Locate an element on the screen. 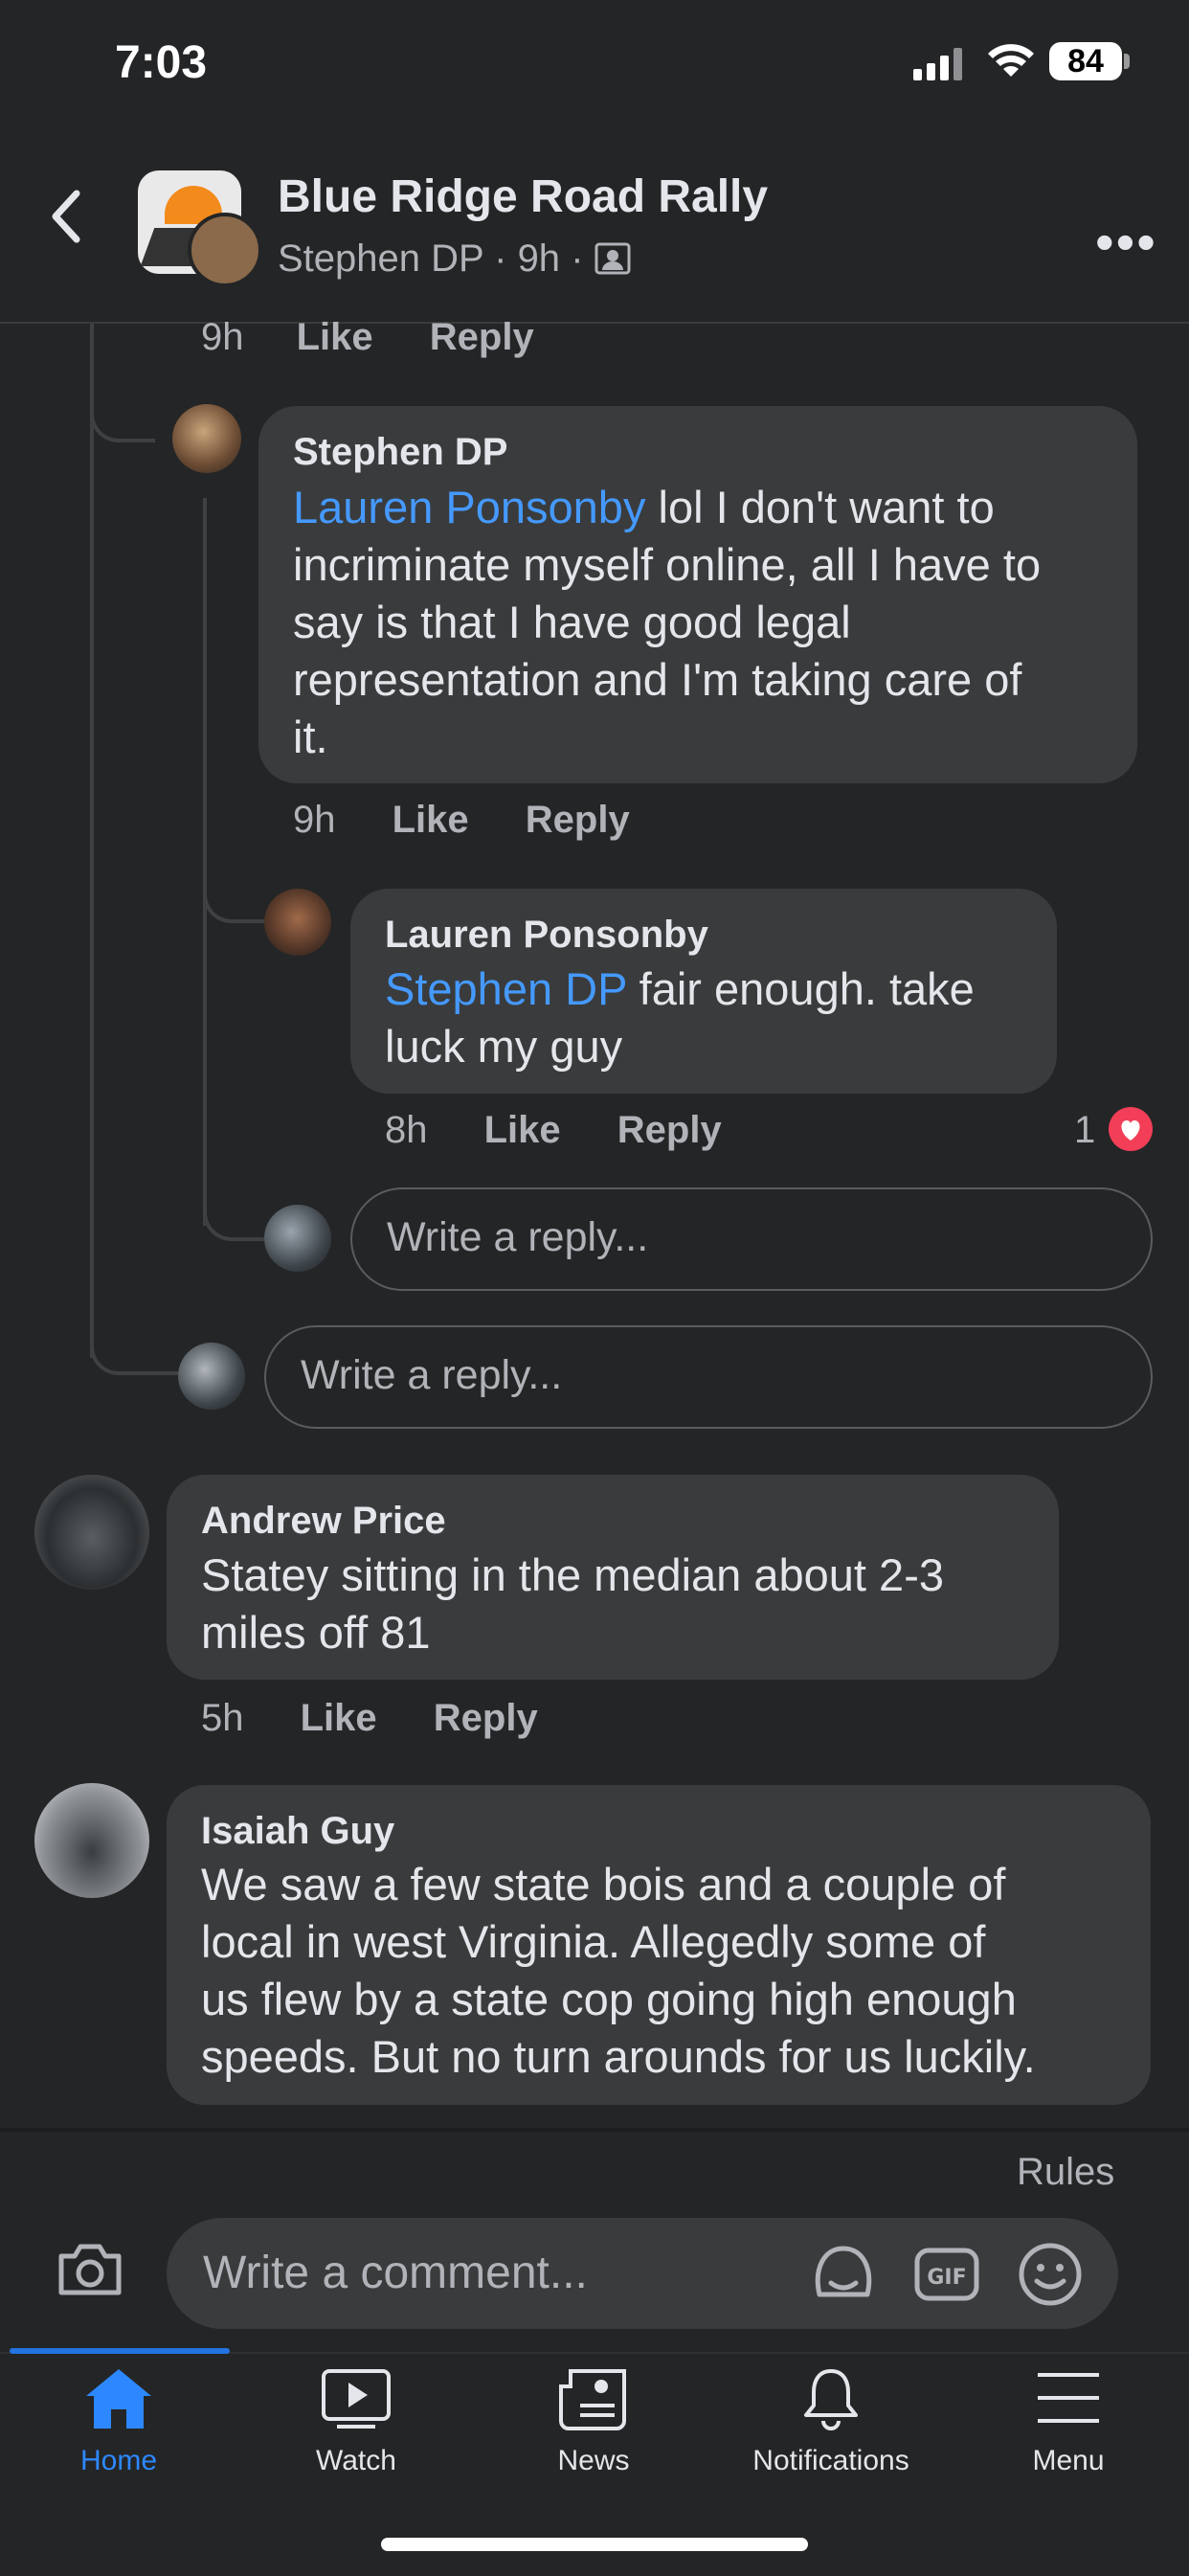 Image resolution: width=1189 pixels, height=2576 pixels. comment-meta: 5h Like Reply is located at coordinates (369, 1718).